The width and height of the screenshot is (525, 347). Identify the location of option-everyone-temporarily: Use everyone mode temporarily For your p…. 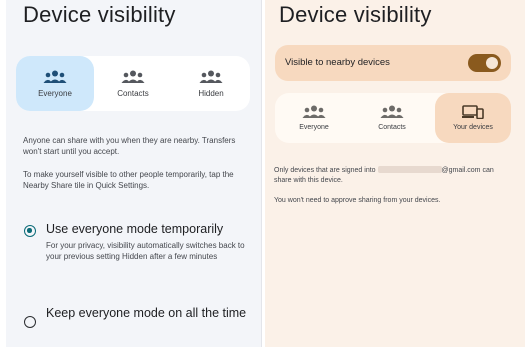
(136, 242).